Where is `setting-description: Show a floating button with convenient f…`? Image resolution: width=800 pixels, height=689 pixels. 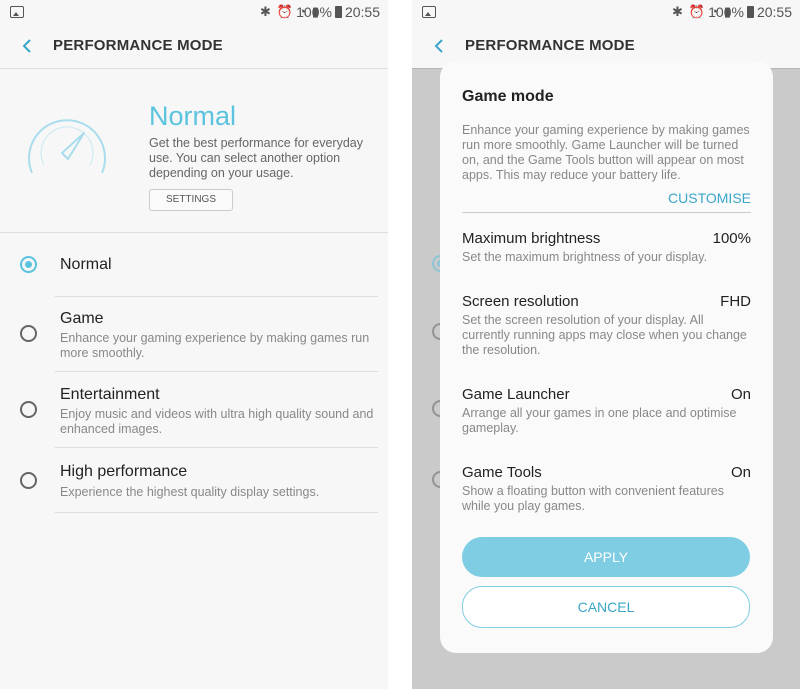 setting-description: Show a floating button with convenient f… is located at coordinates (593, 498).